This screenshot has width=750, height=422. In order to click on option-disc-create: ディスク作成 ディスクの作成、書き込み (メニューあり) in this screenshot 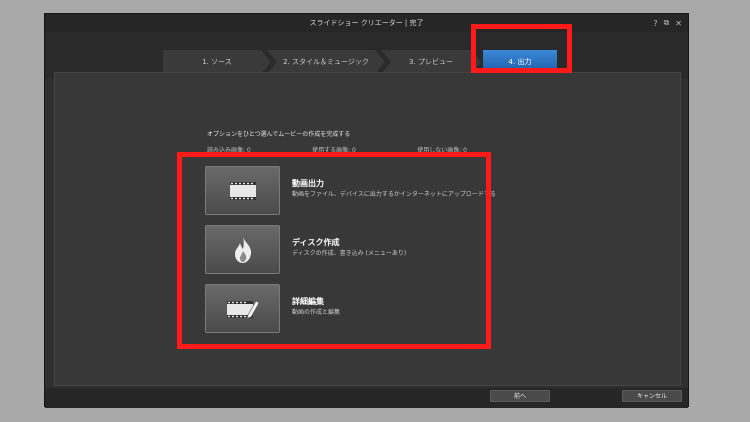, I will do `click(355, 250)`.